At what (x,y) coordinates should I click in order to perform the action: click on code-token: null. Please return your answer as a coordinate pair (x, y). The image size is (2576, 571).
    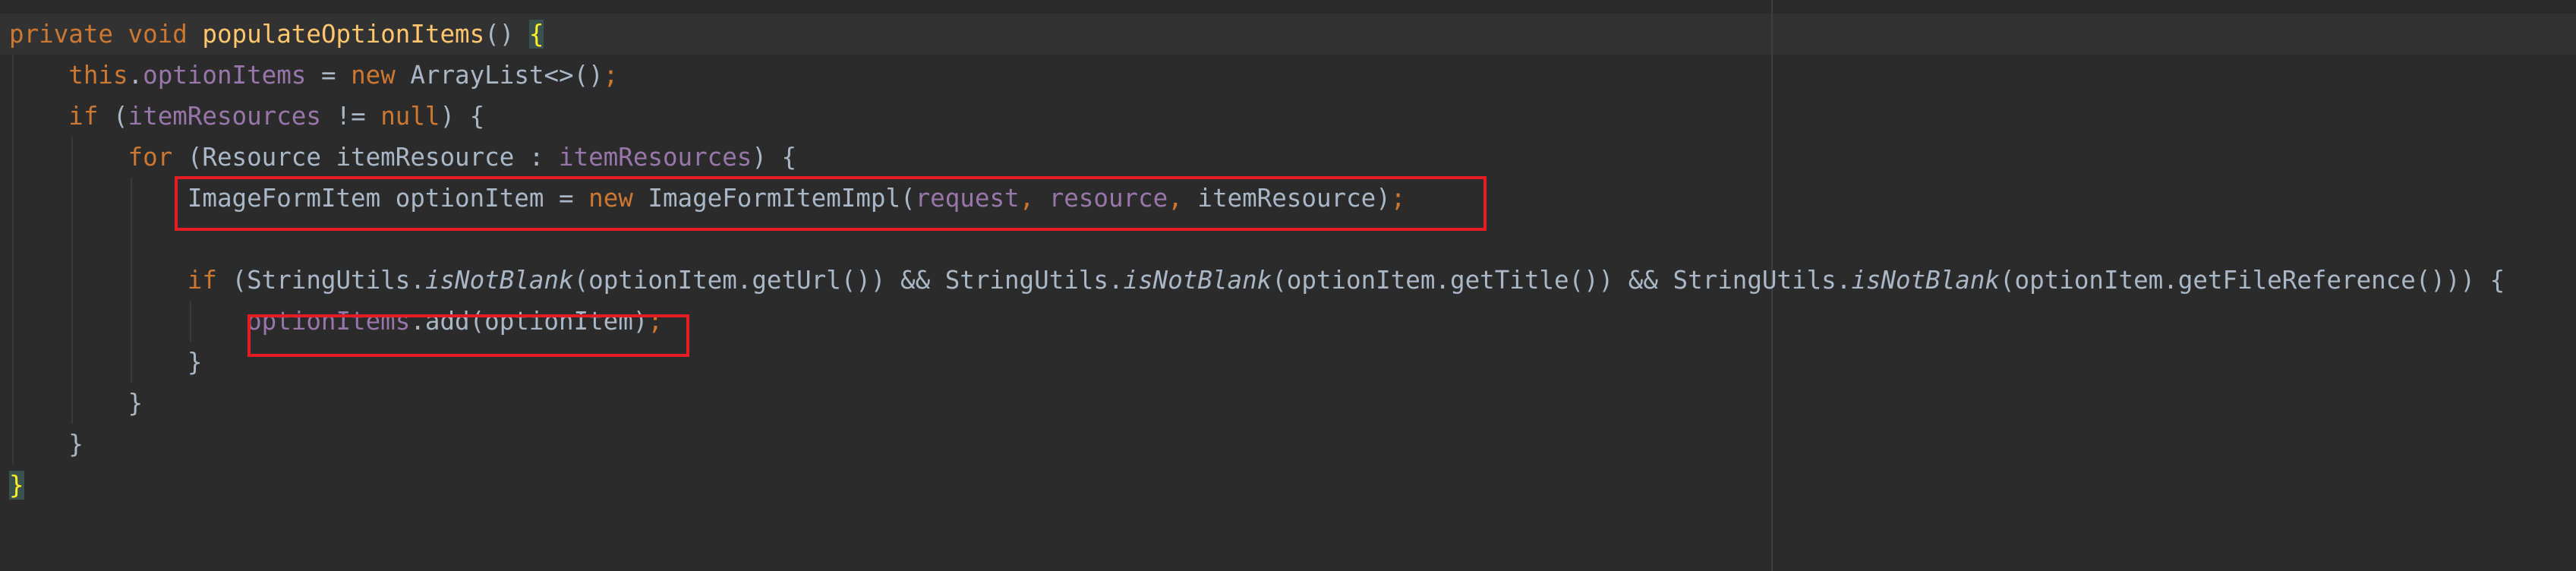
    Looking at the image, I should click on (410, 116).